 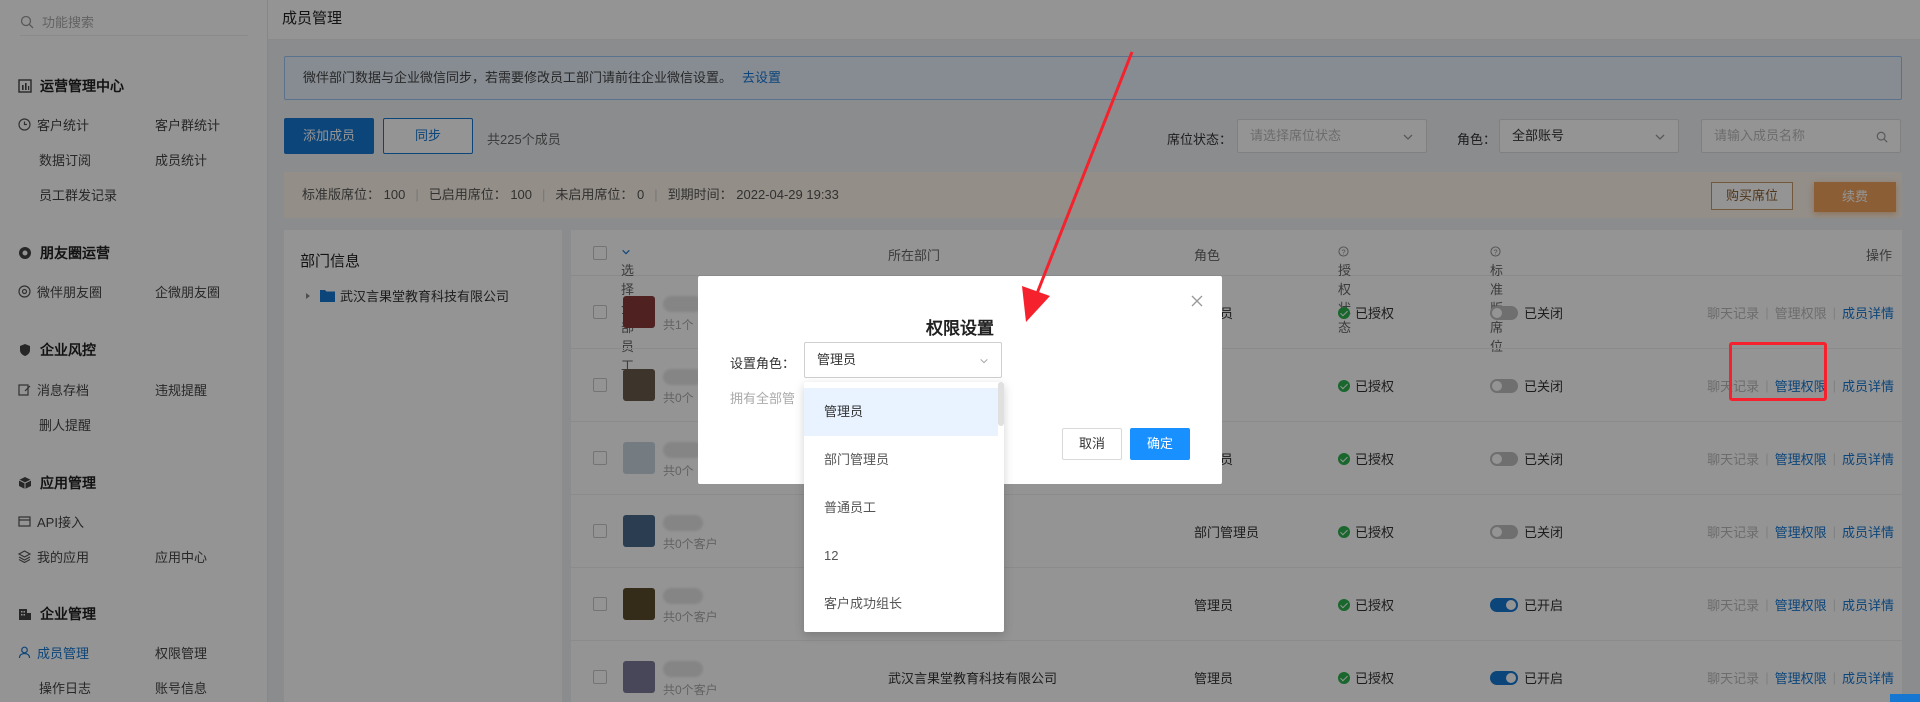 What do you see at coordinates (984, 361) in the screenshot?
I see `chevron-down-icon` at bounding box center [984, 361].